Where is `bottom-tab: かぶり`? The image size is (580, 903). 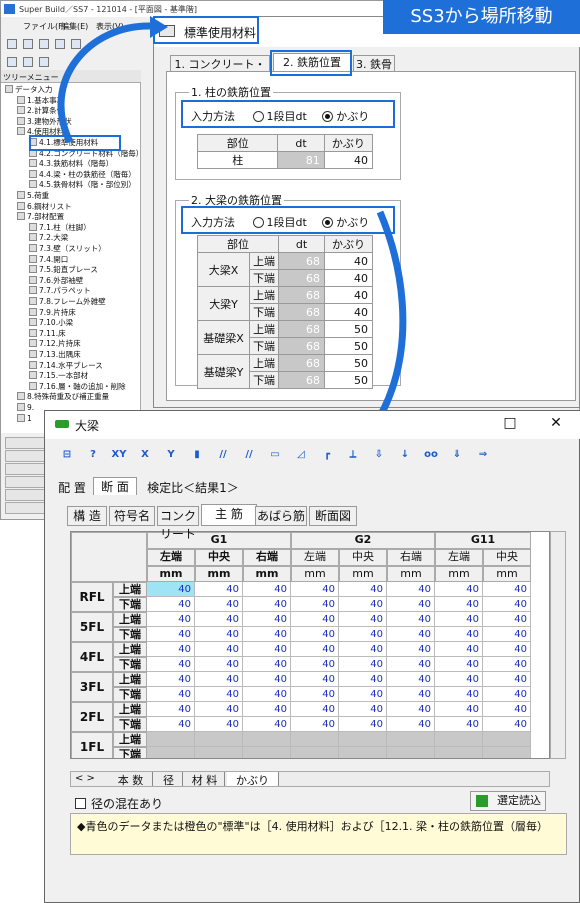 bottom-tab: かぶり is located at coordinates (253, 779).